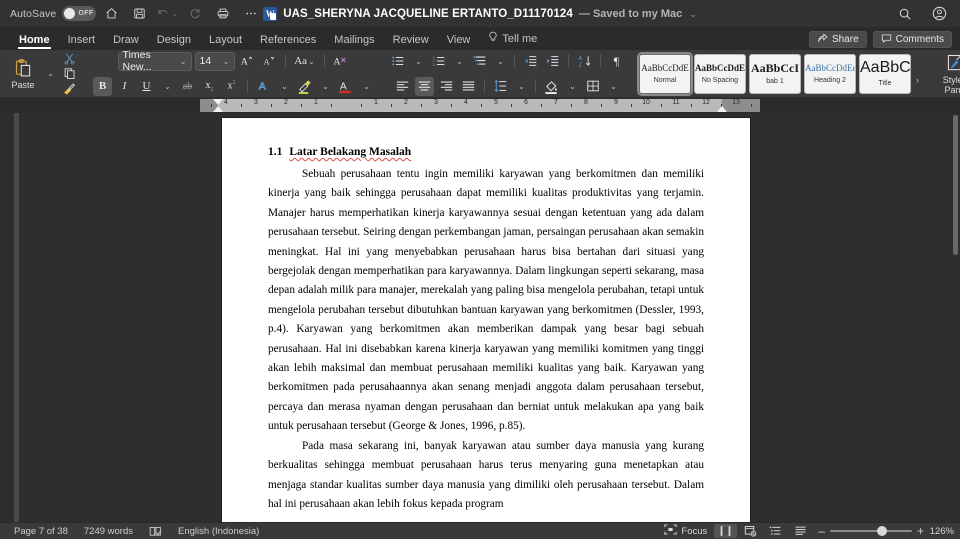  I want to click on cut-icon, so click(69, 59).